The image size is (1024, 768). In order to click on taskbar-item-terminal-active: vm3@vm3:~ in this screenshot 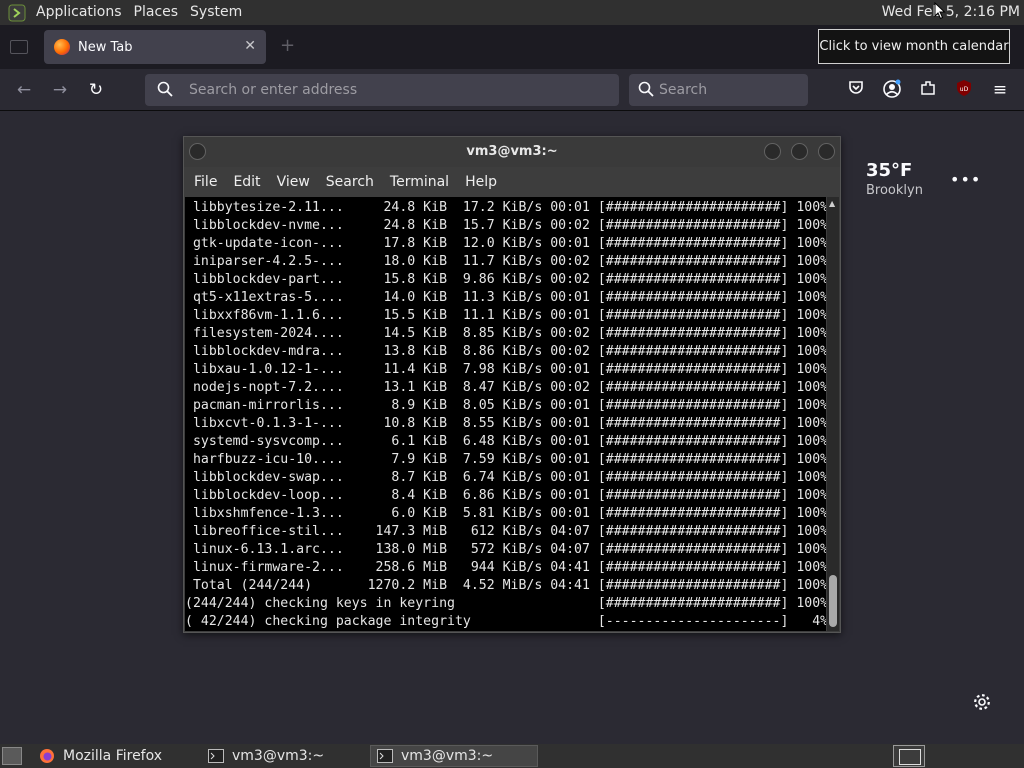, I will do `click(454, 756)`.